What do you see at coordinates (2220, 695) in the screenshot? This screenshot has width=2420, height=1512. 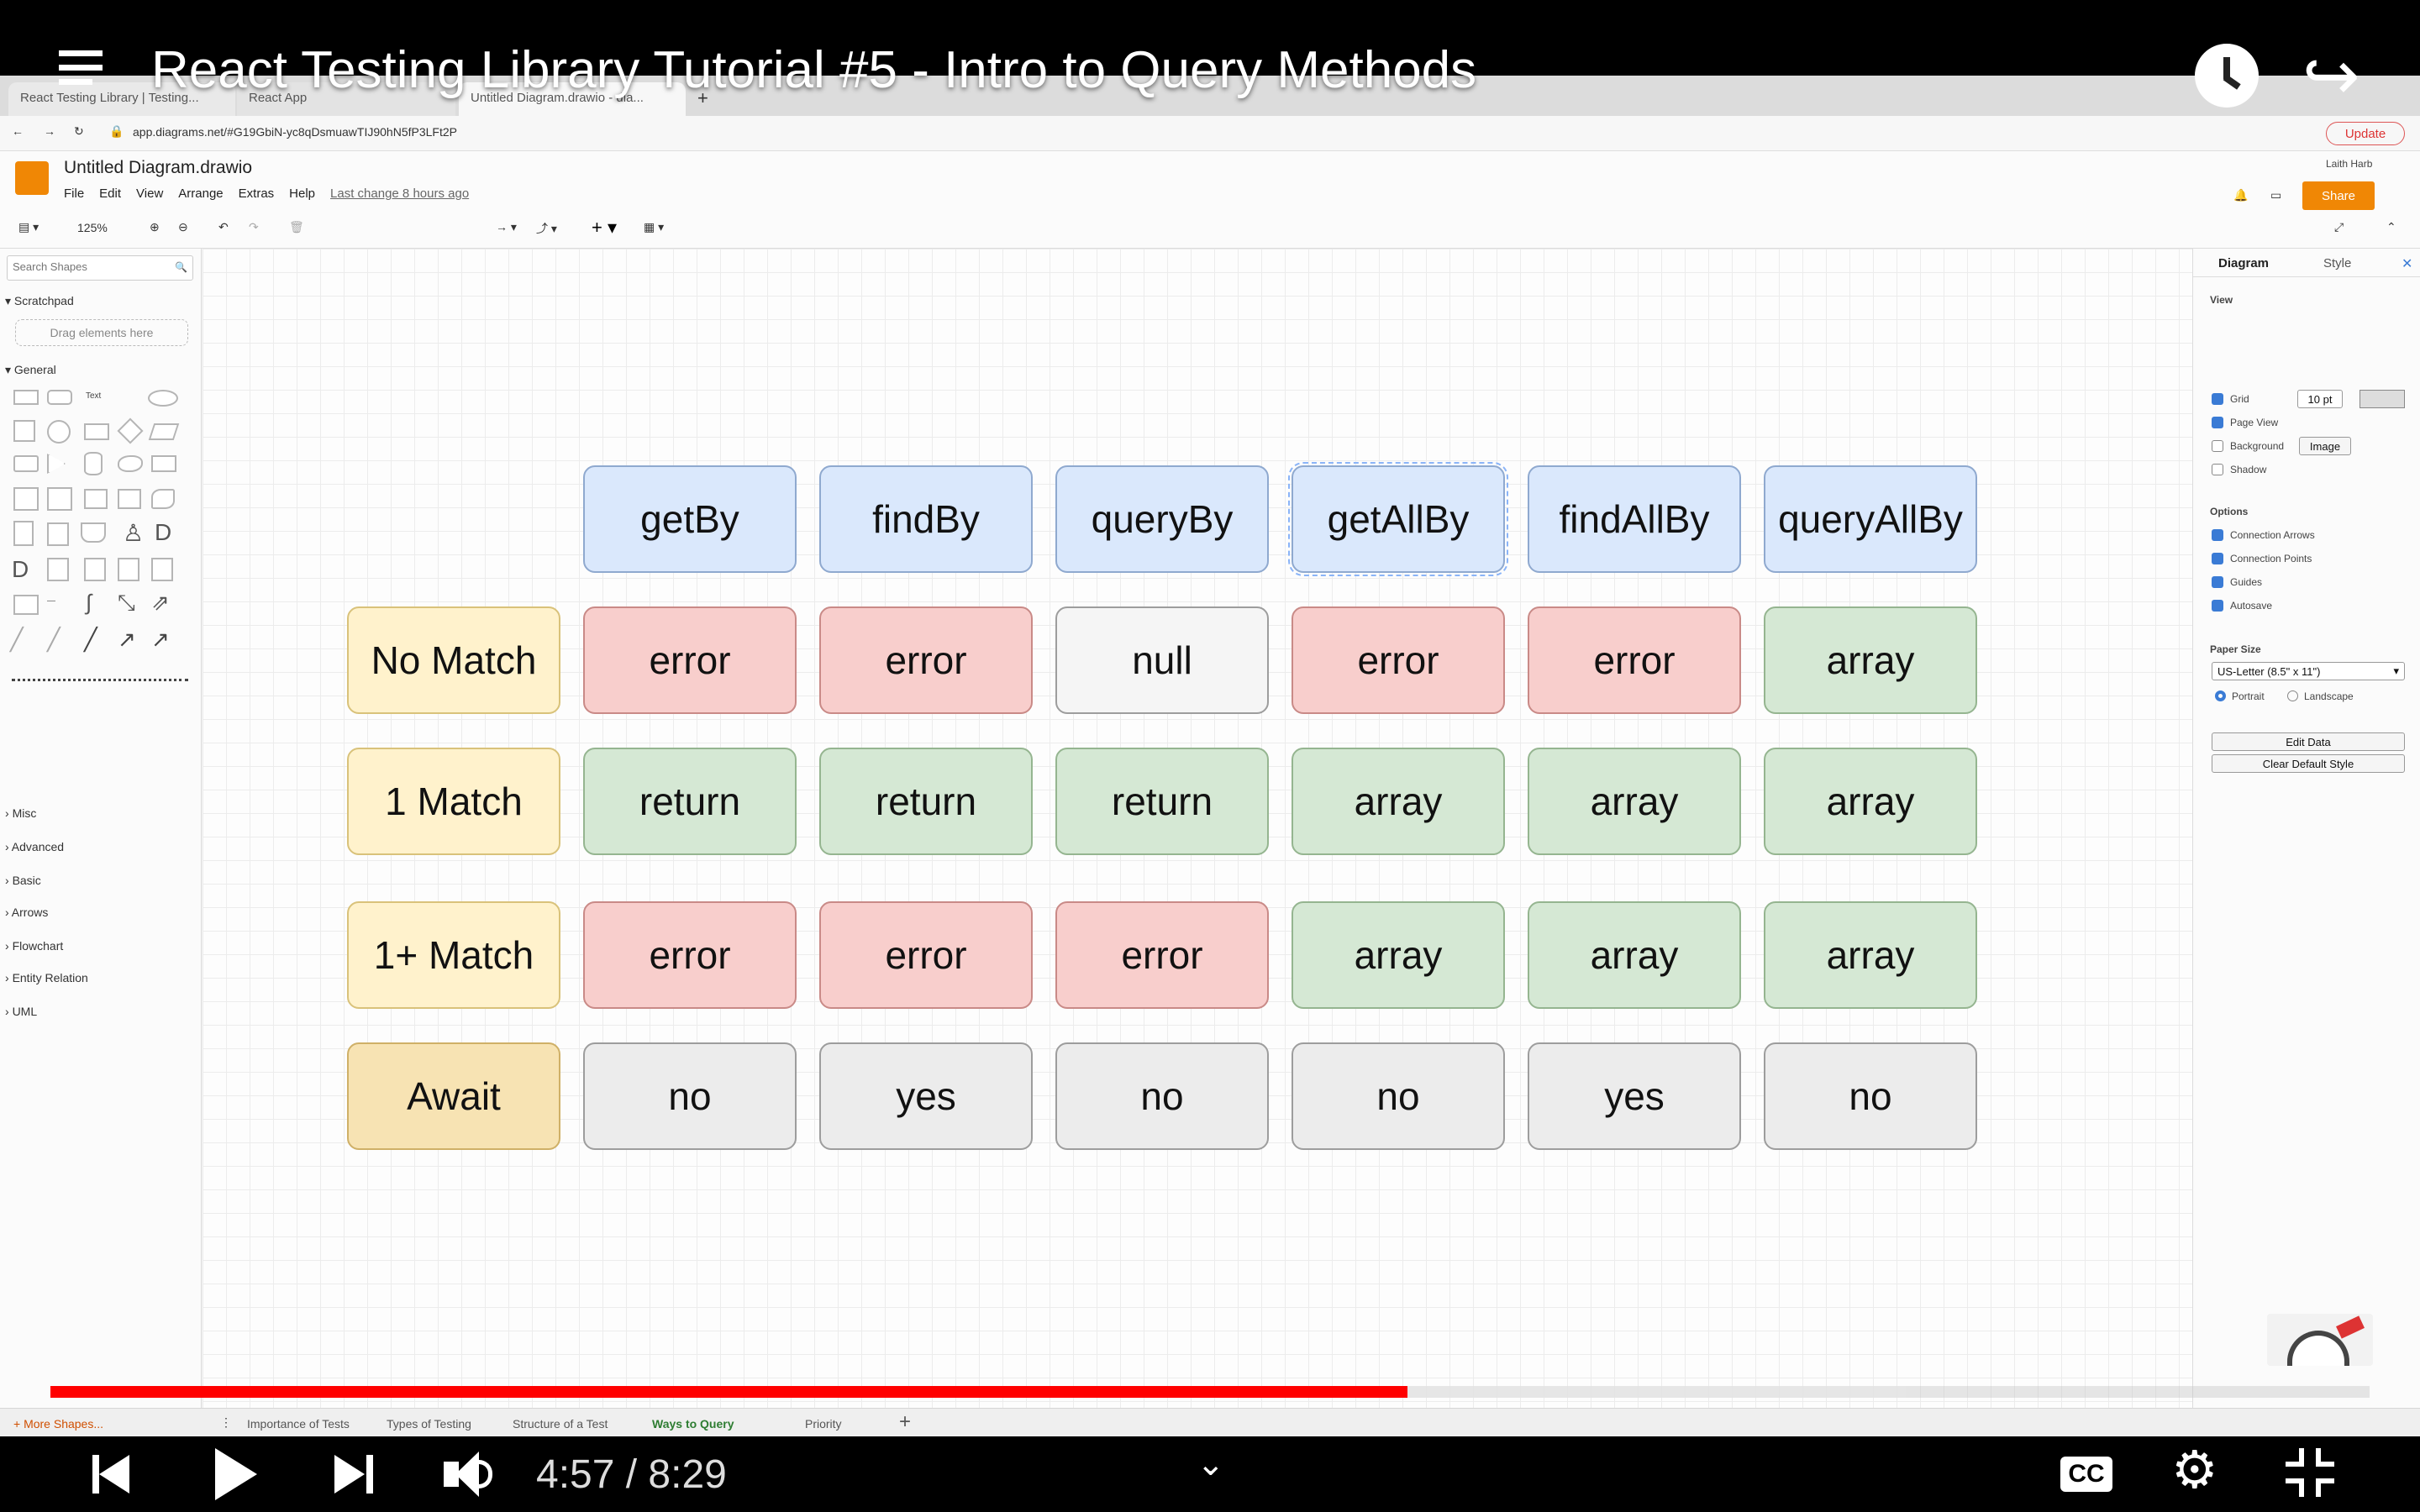 I see `portrait-radio` at bounding box center [2220, 695].